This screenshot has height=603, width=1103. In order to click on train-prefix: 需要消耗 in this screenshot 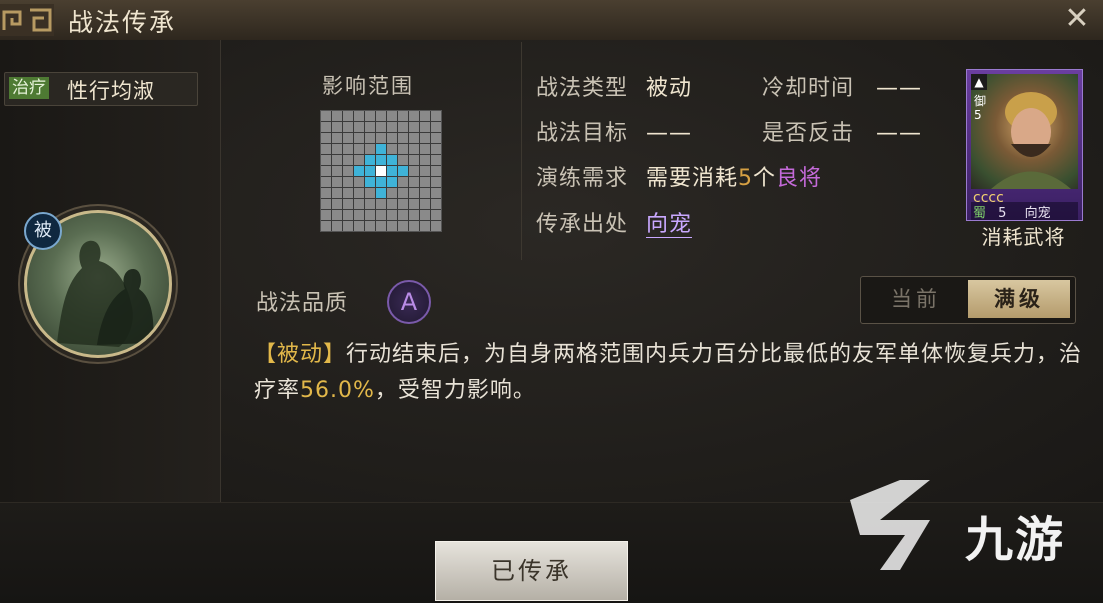, I will do `click(692, 178)`.